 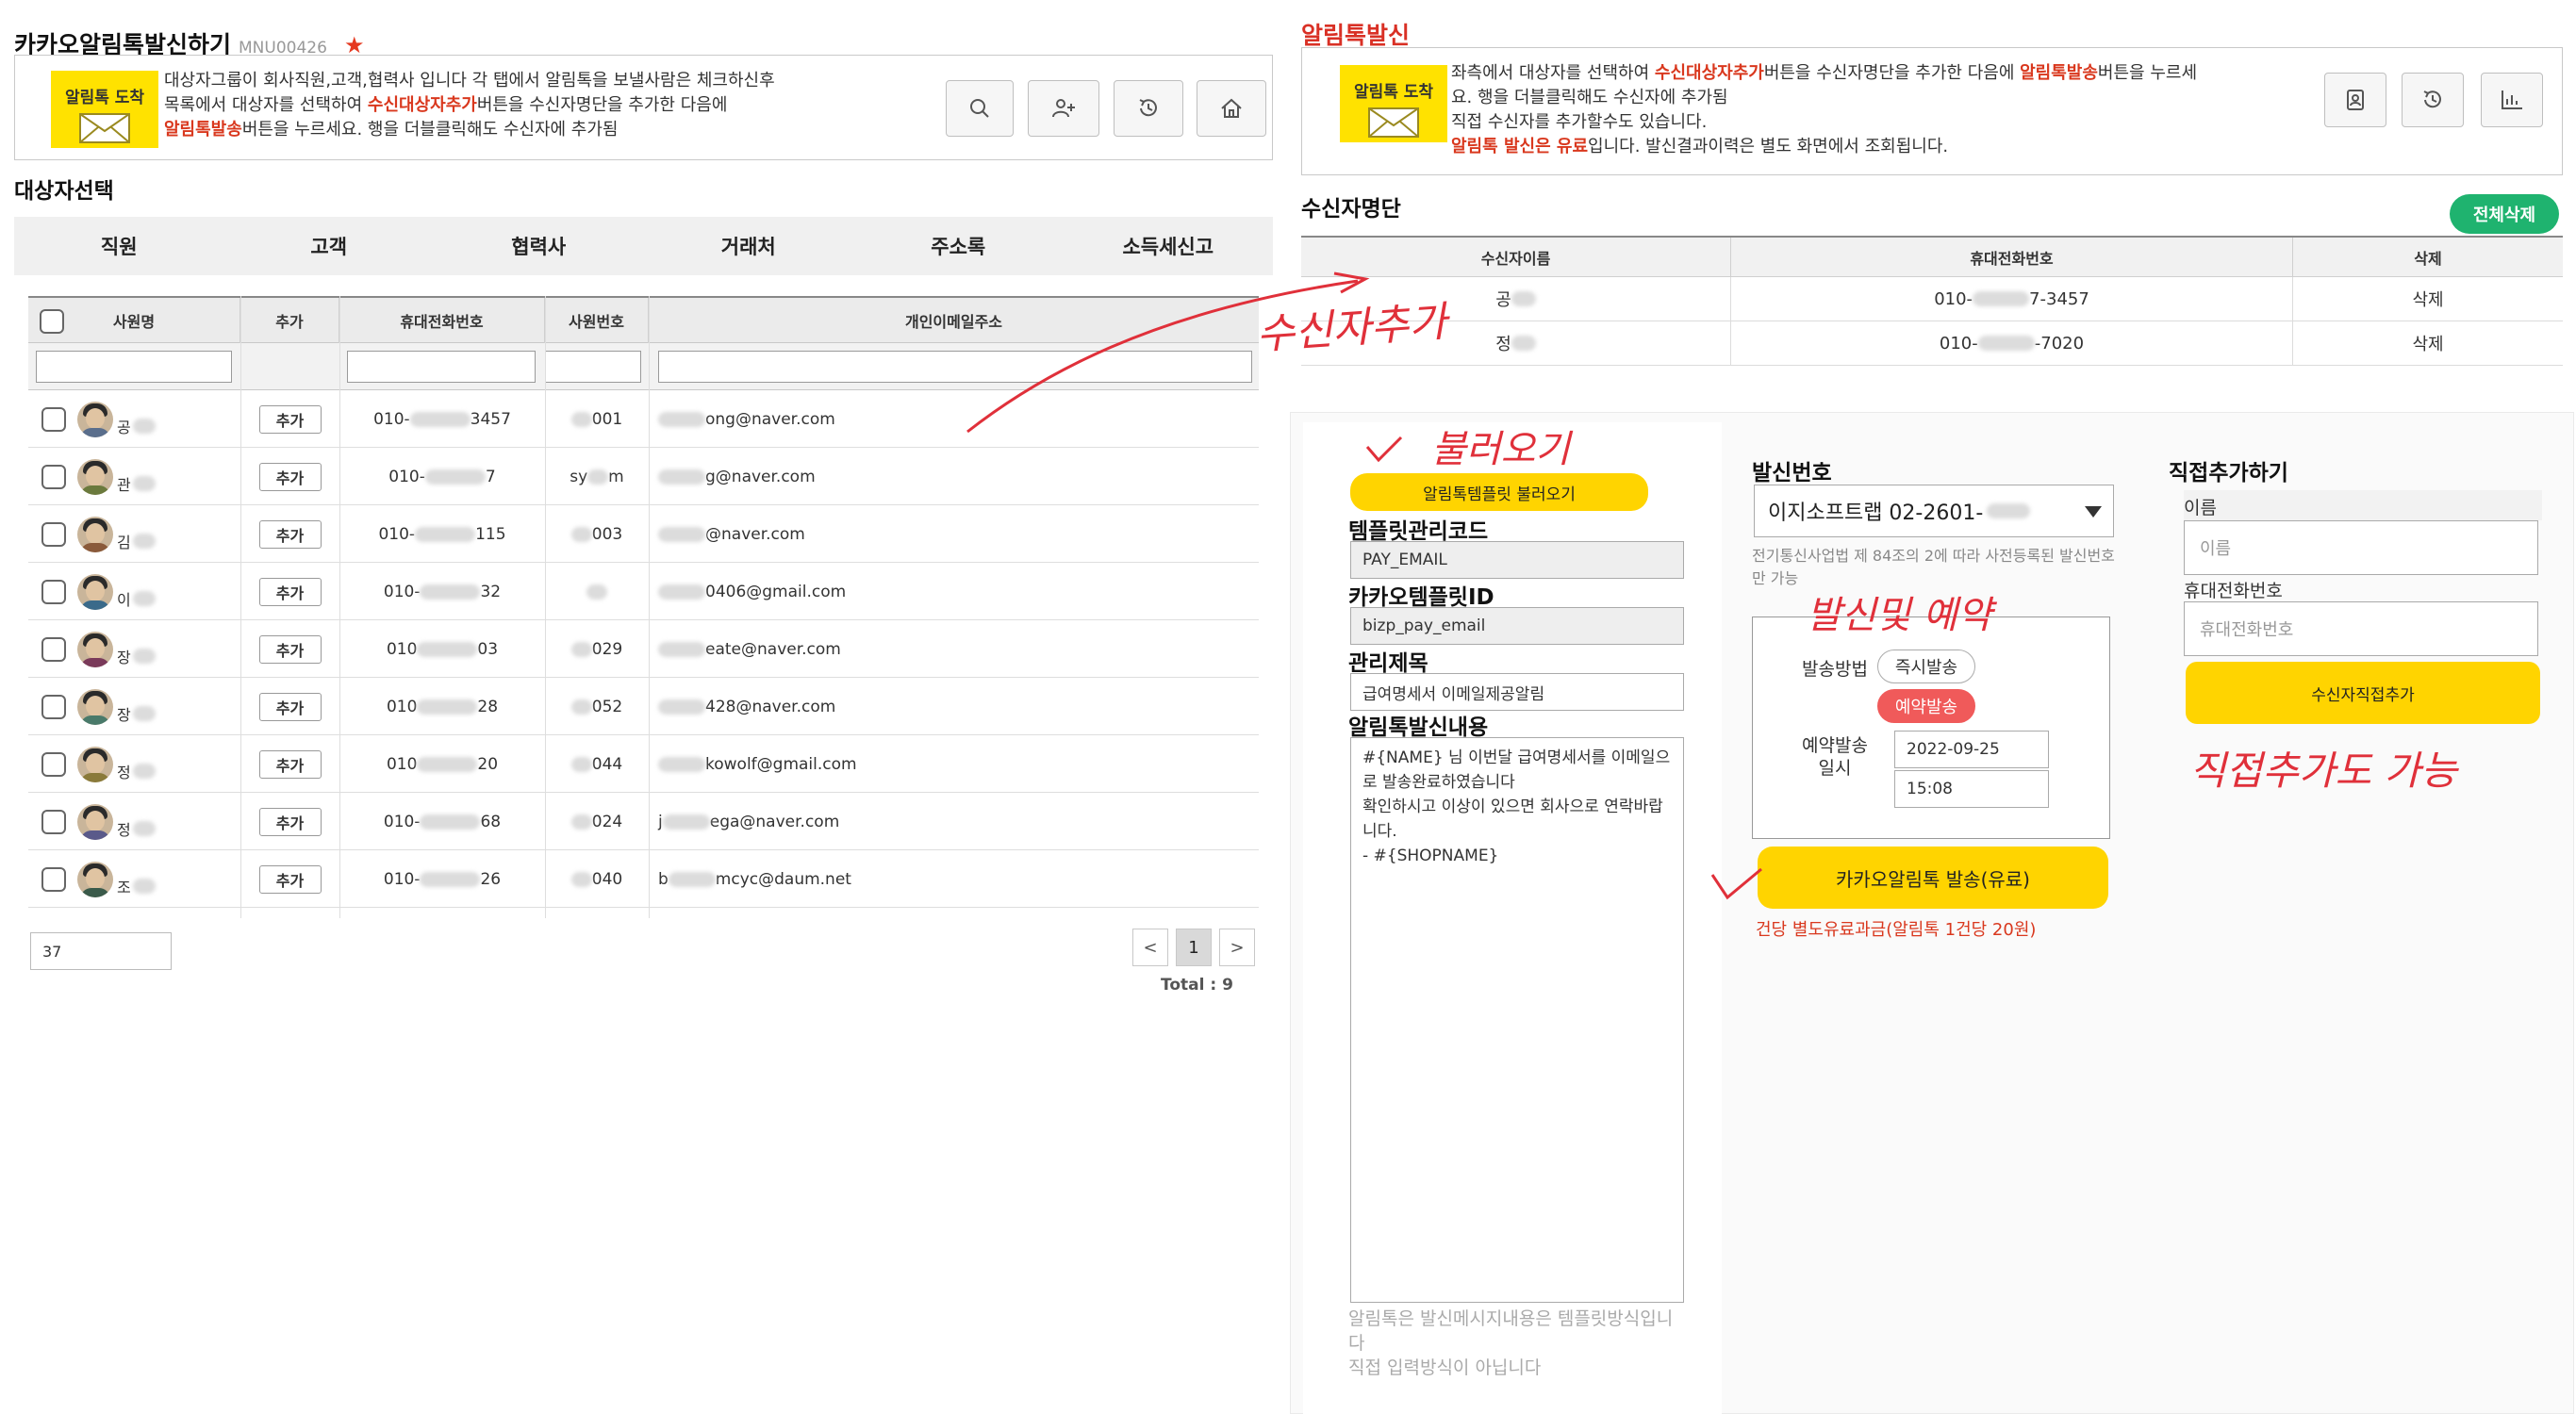 I want to click on direct-add-name-input: 이름, so click(x=2361, y=547).